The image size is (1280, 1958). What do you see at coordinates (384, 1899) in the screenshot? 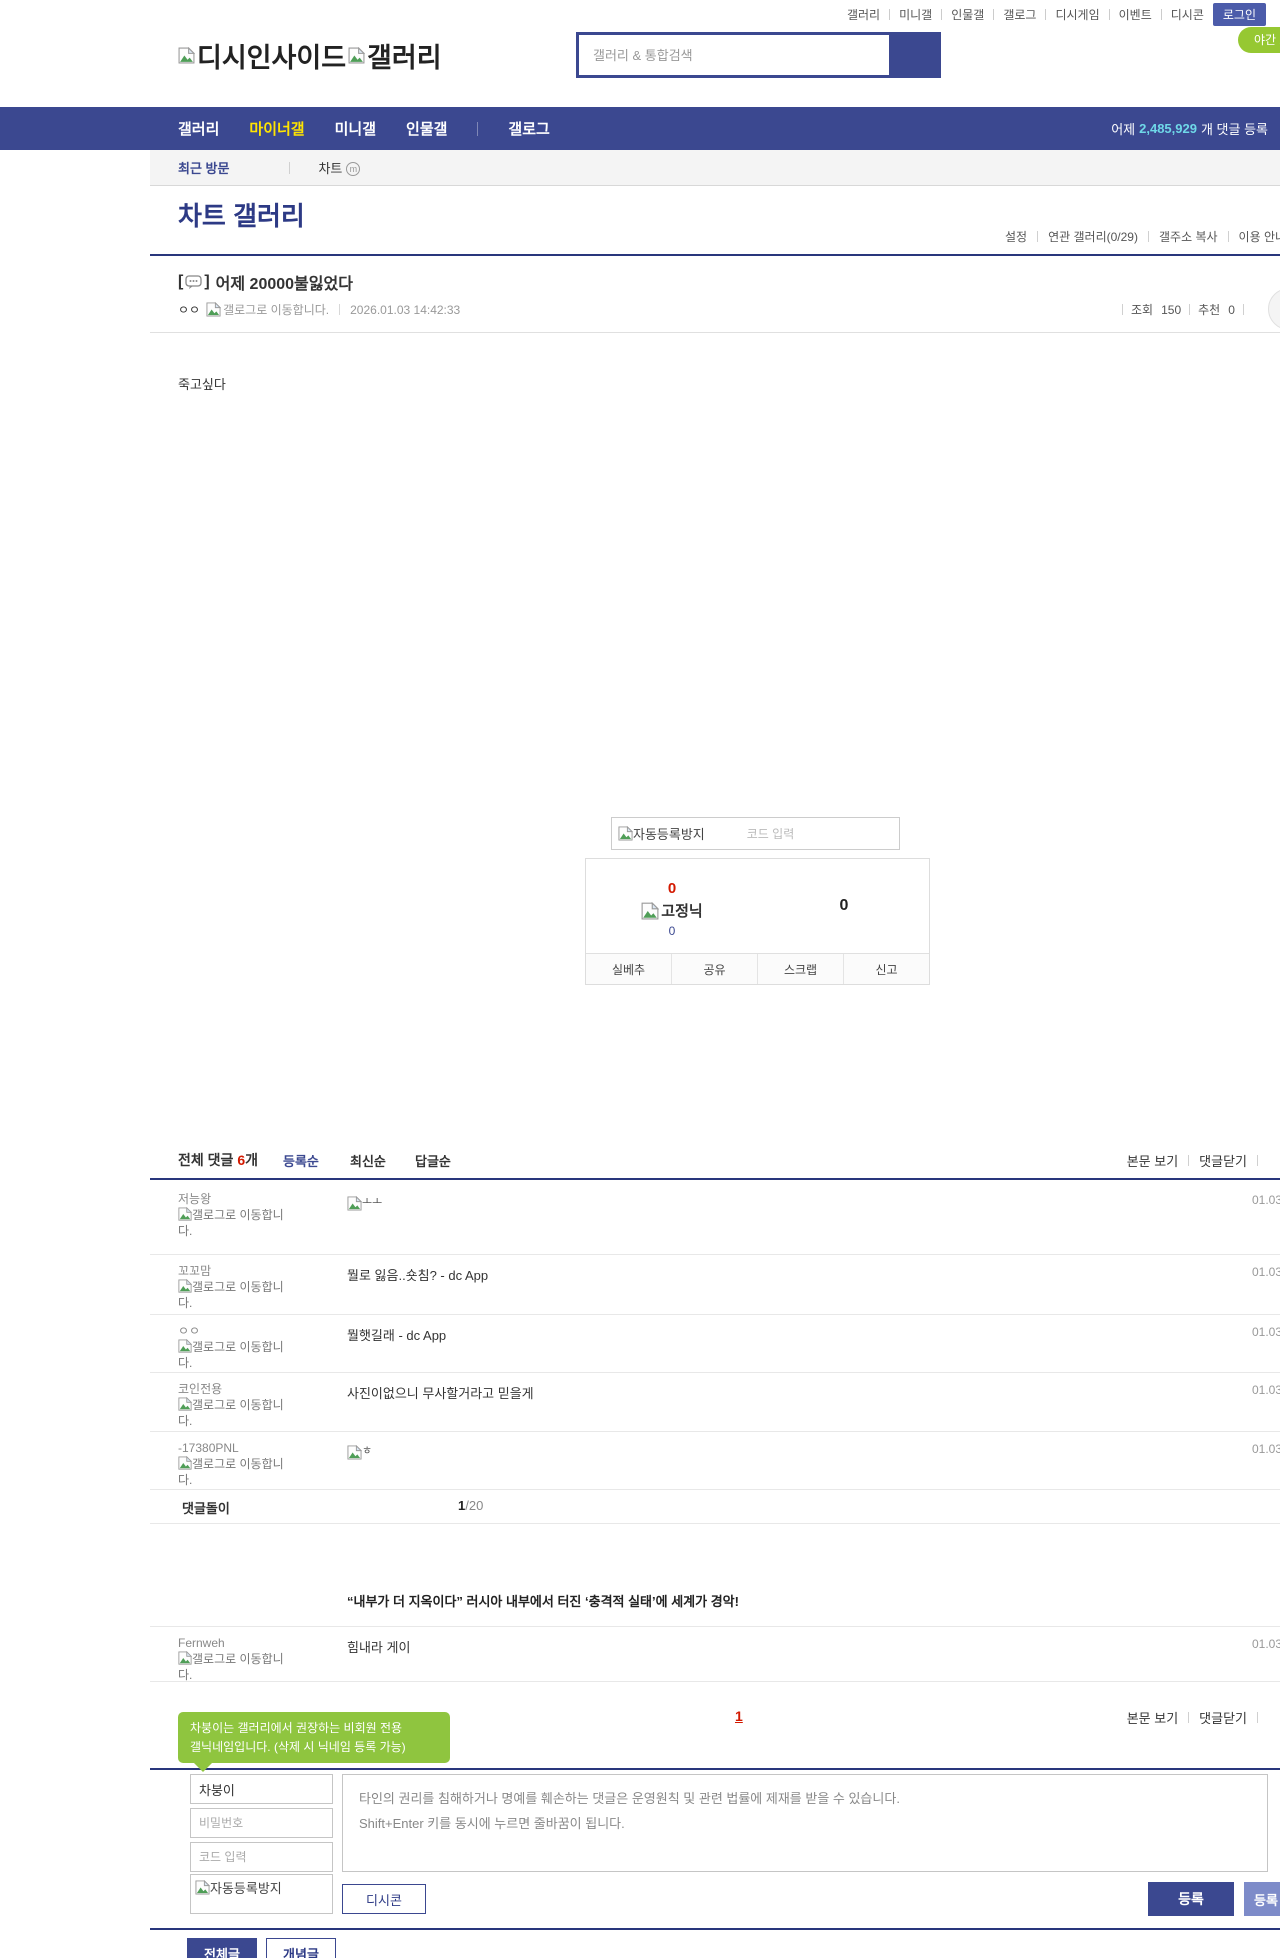
I see `dccon-button: 디시콘` at bounding box center [384, 1899].